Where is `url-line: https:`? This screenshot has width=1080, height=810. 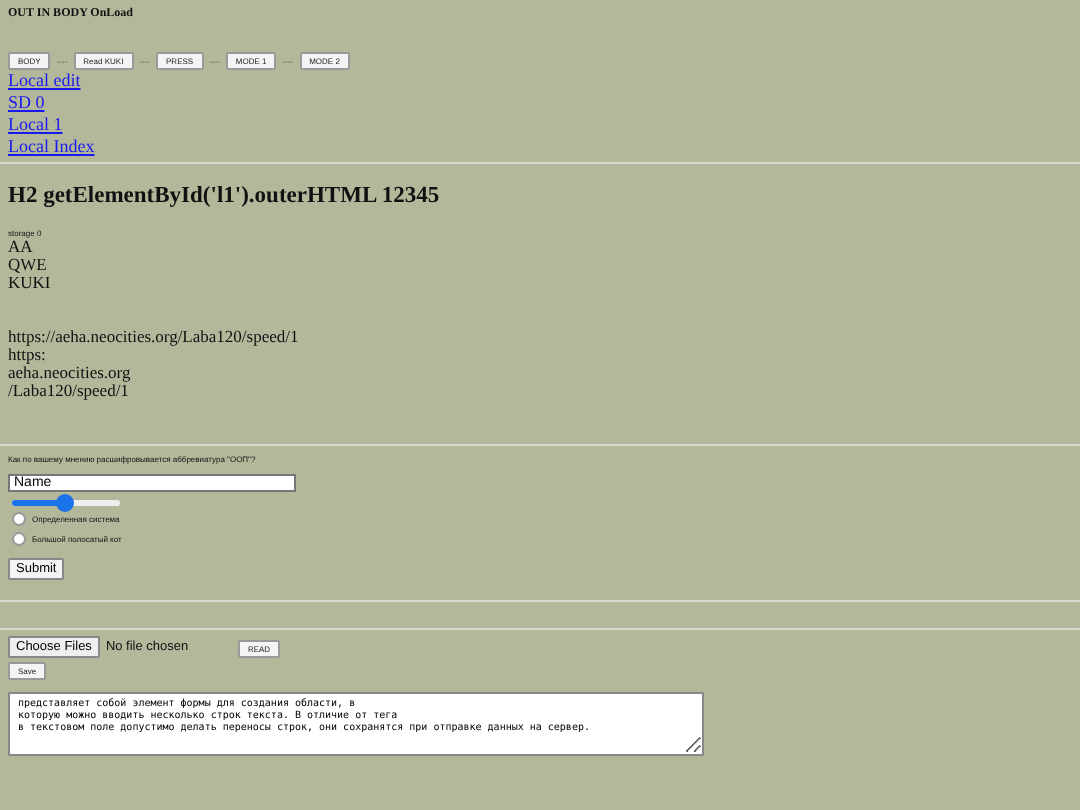 url-line: https: is located at coordinates (27, 355).